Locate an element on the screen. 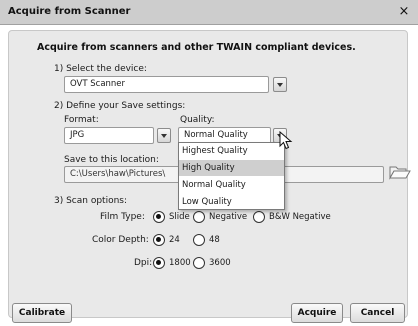  device-label: 1) Select the device: is located at coordinates (100, 69).